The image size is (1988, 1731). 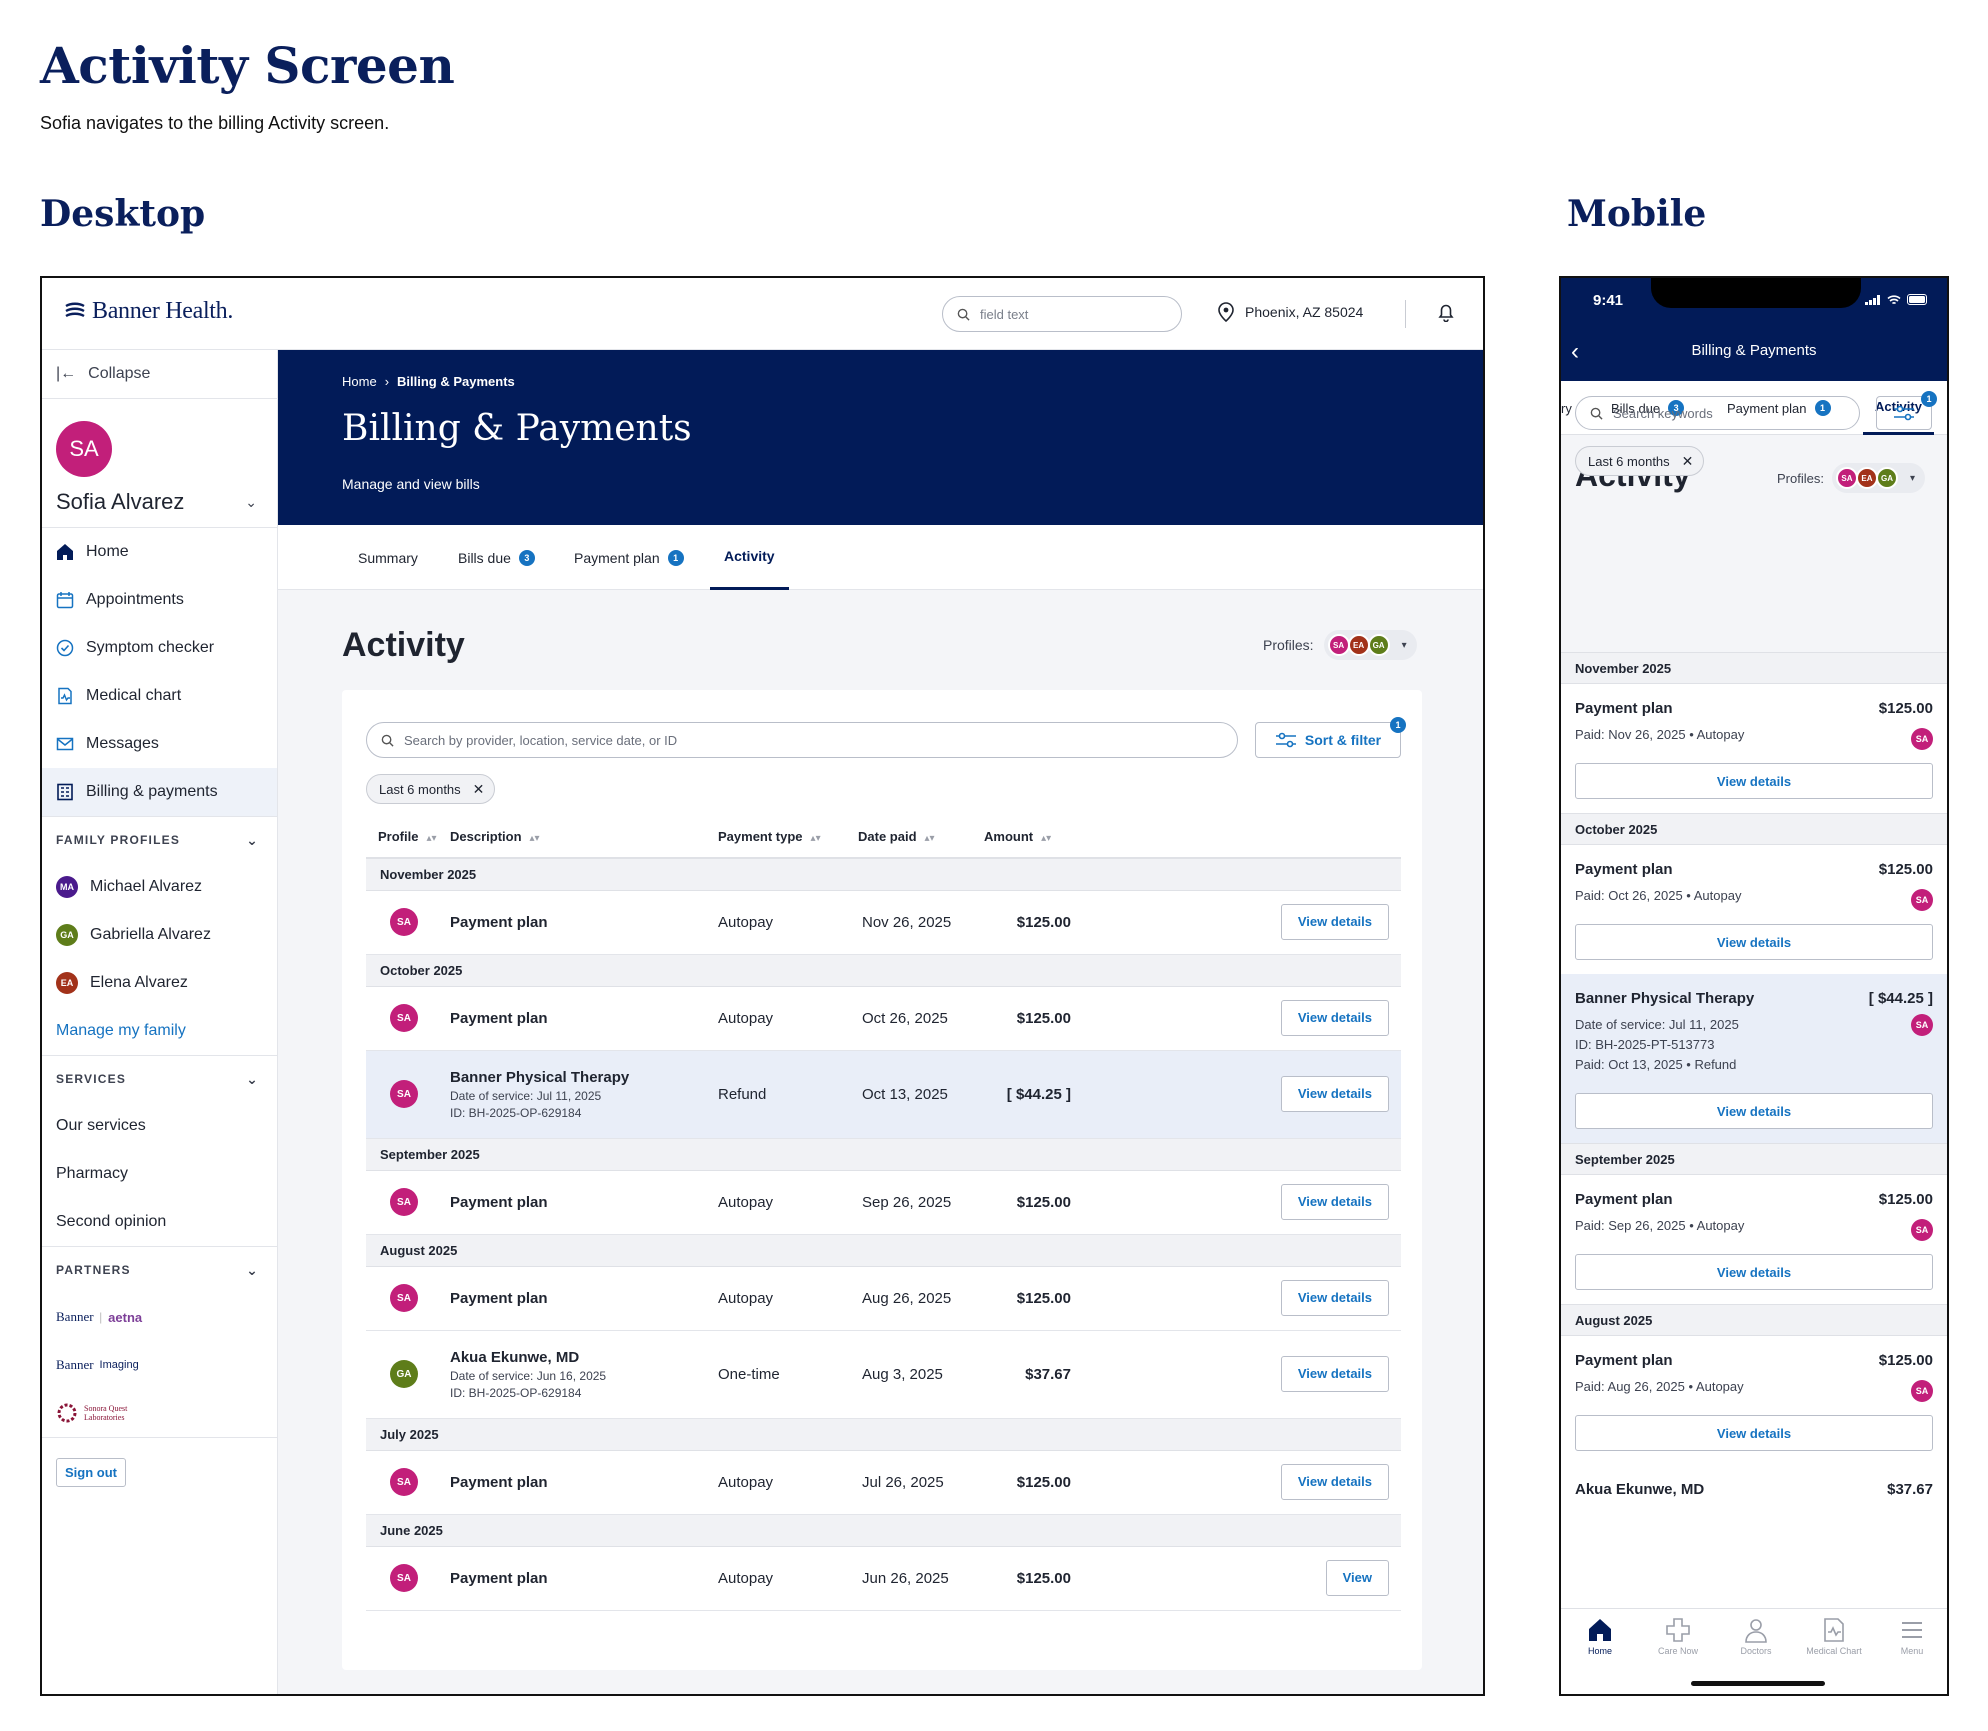 I want to click on device-notch, so click(x=1756, y=293).